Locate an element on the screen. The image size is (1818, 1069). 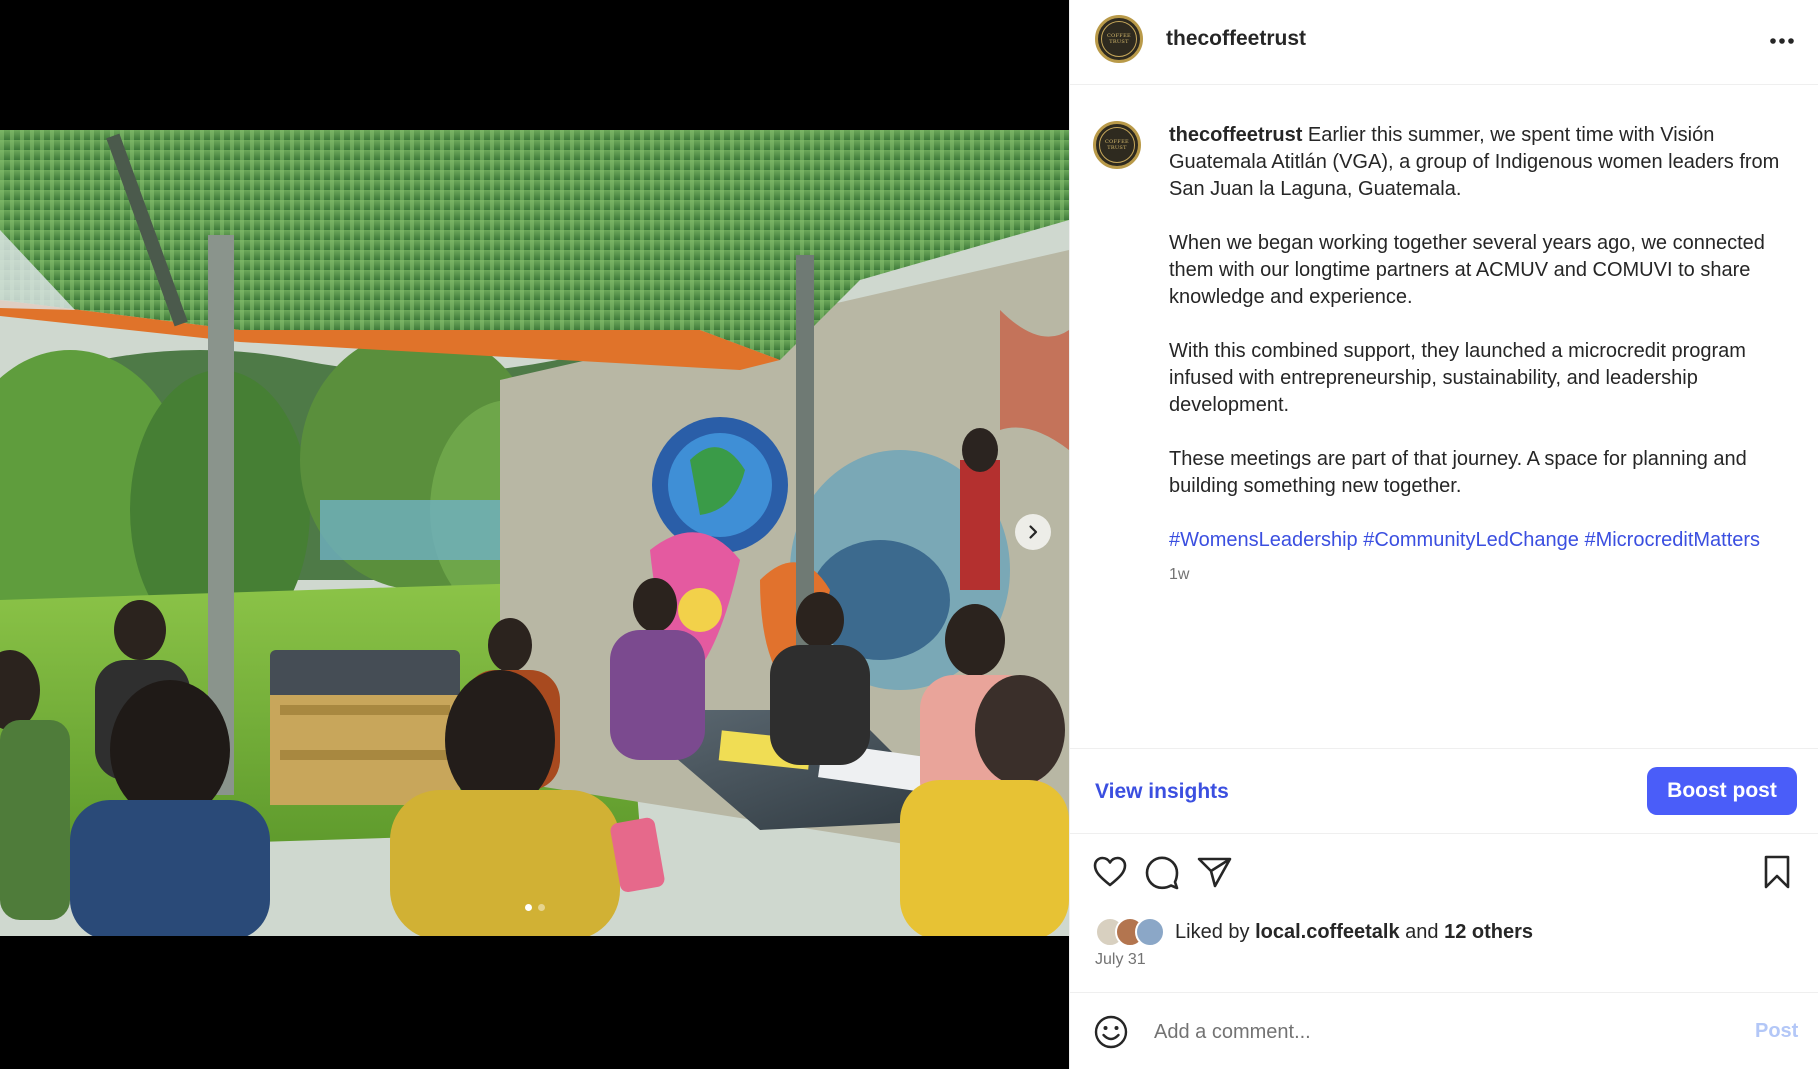
boost-post-button: Boost post is located at coordinates (1722, 791).